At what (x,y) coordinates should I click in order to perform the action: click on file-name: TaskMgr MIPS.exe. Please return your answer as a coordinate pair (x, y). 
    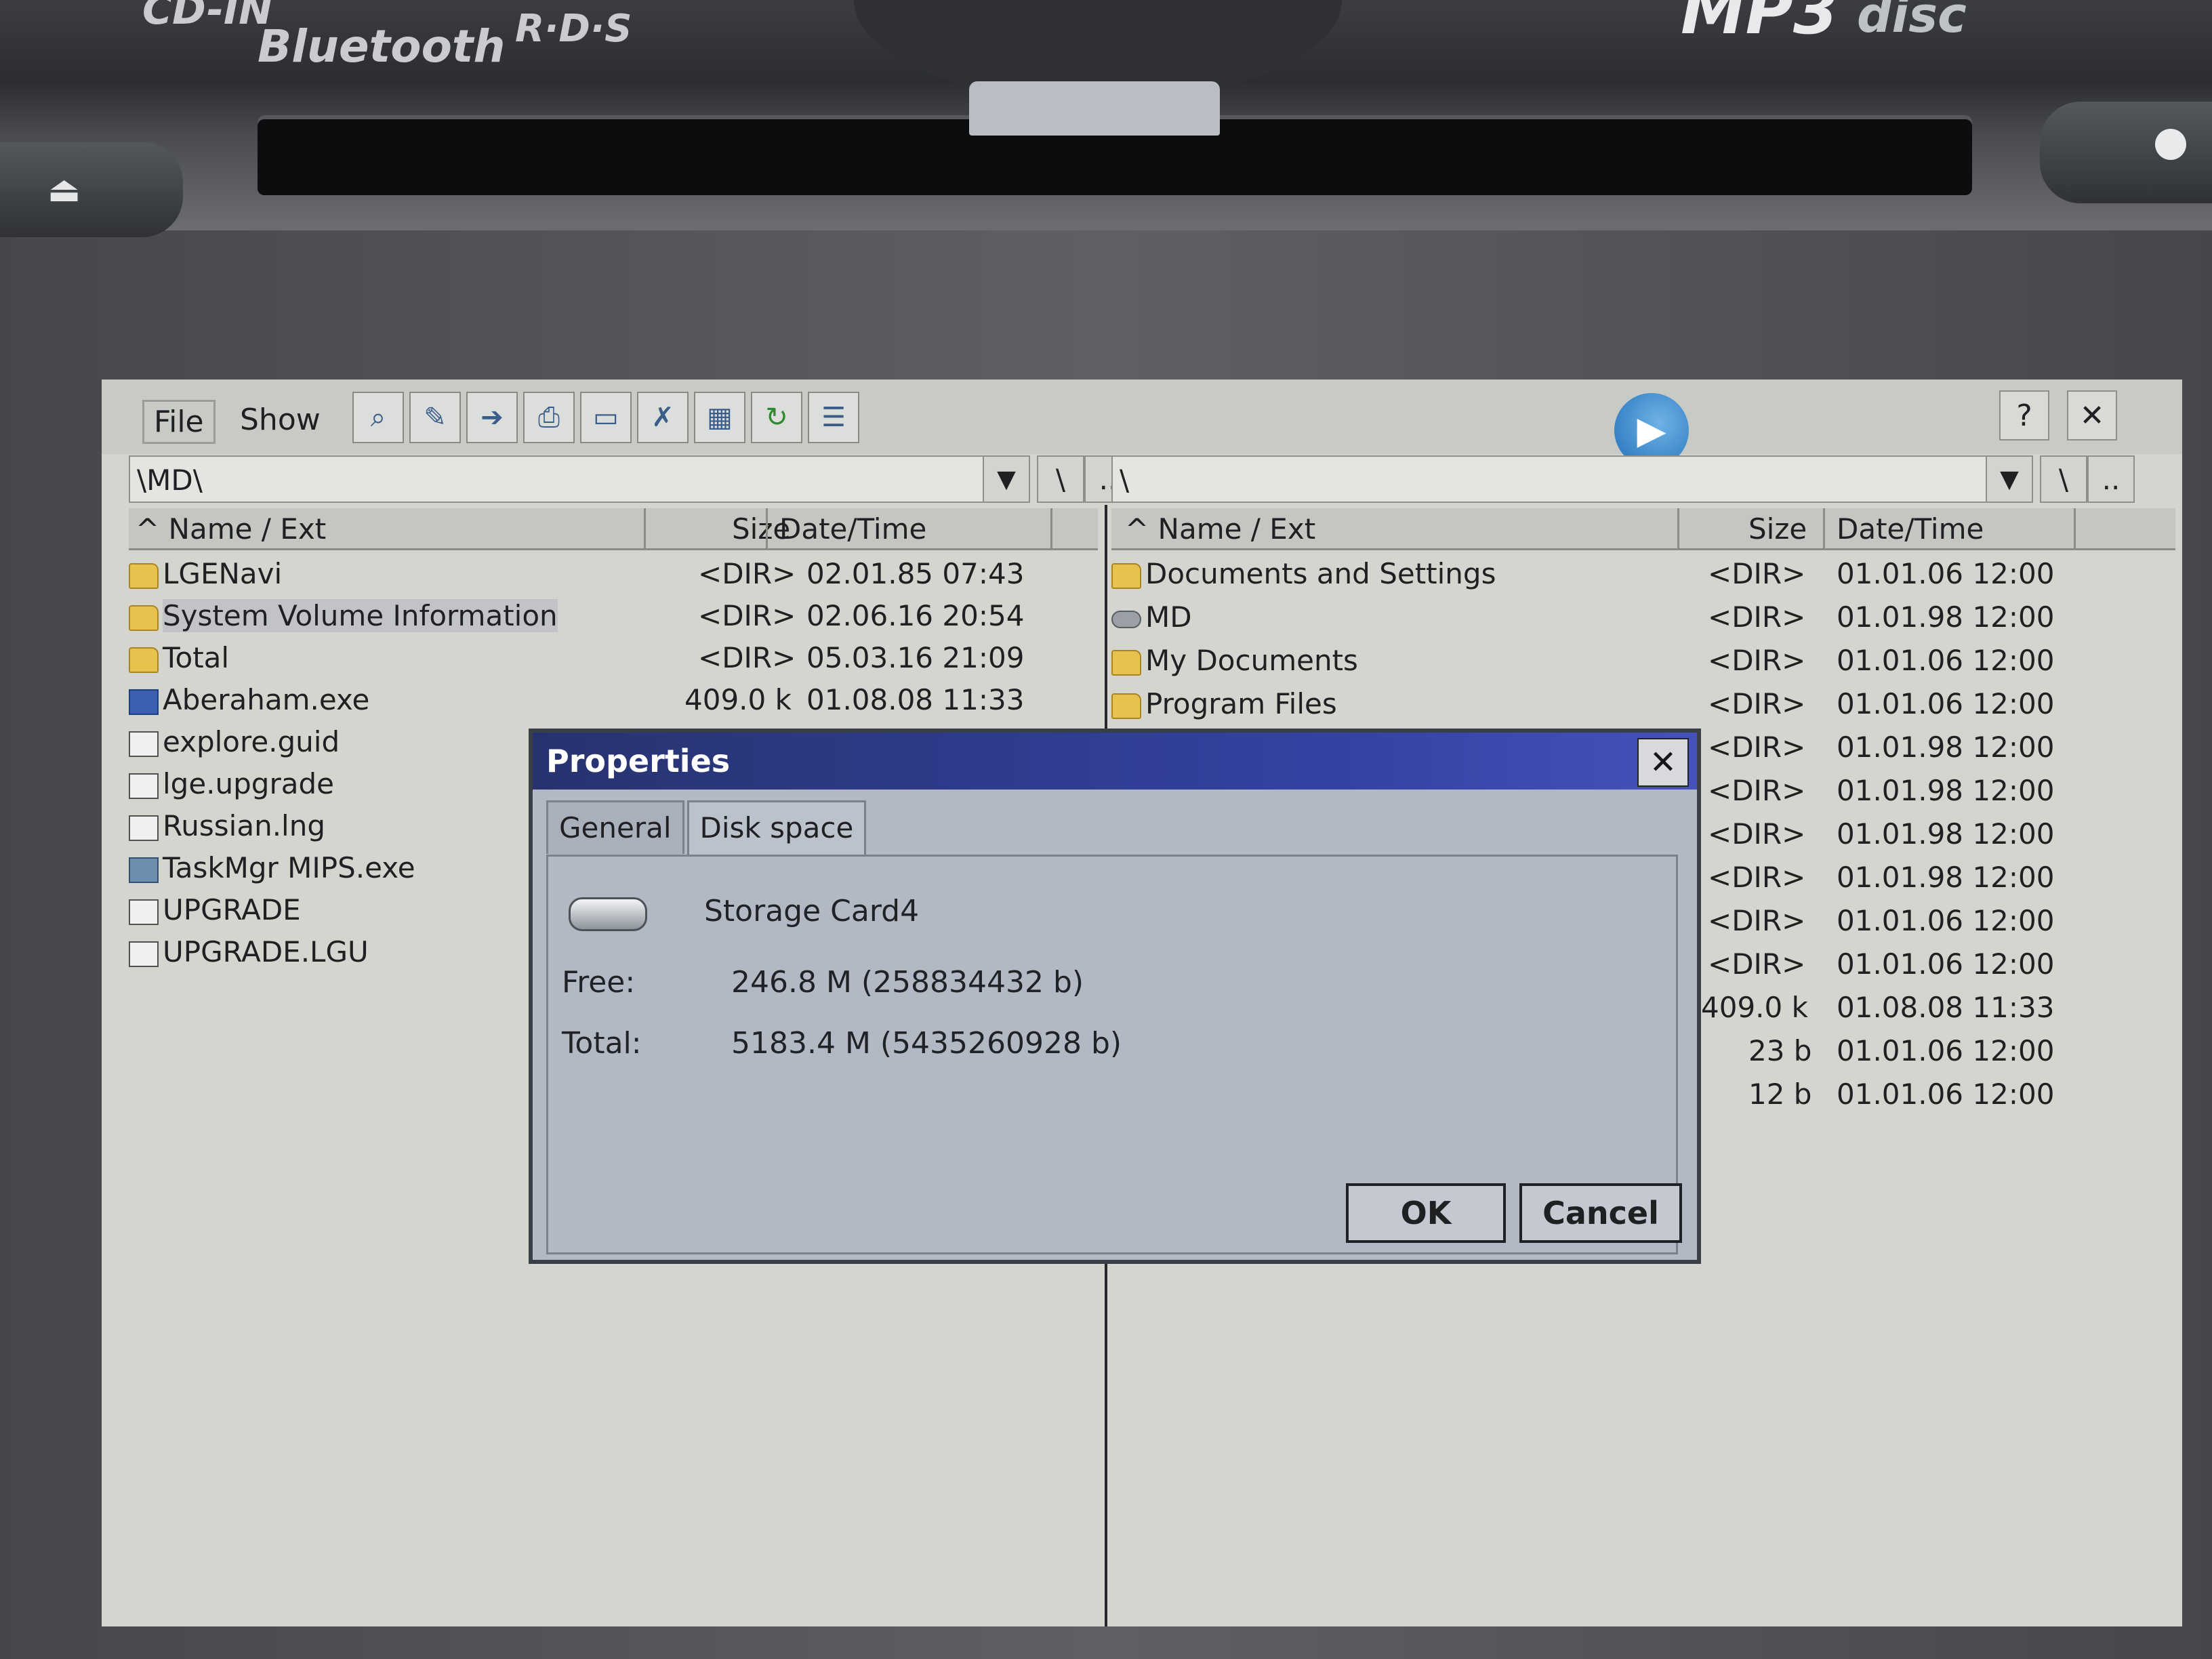
    Looking at the image, I should click on (289, 868).